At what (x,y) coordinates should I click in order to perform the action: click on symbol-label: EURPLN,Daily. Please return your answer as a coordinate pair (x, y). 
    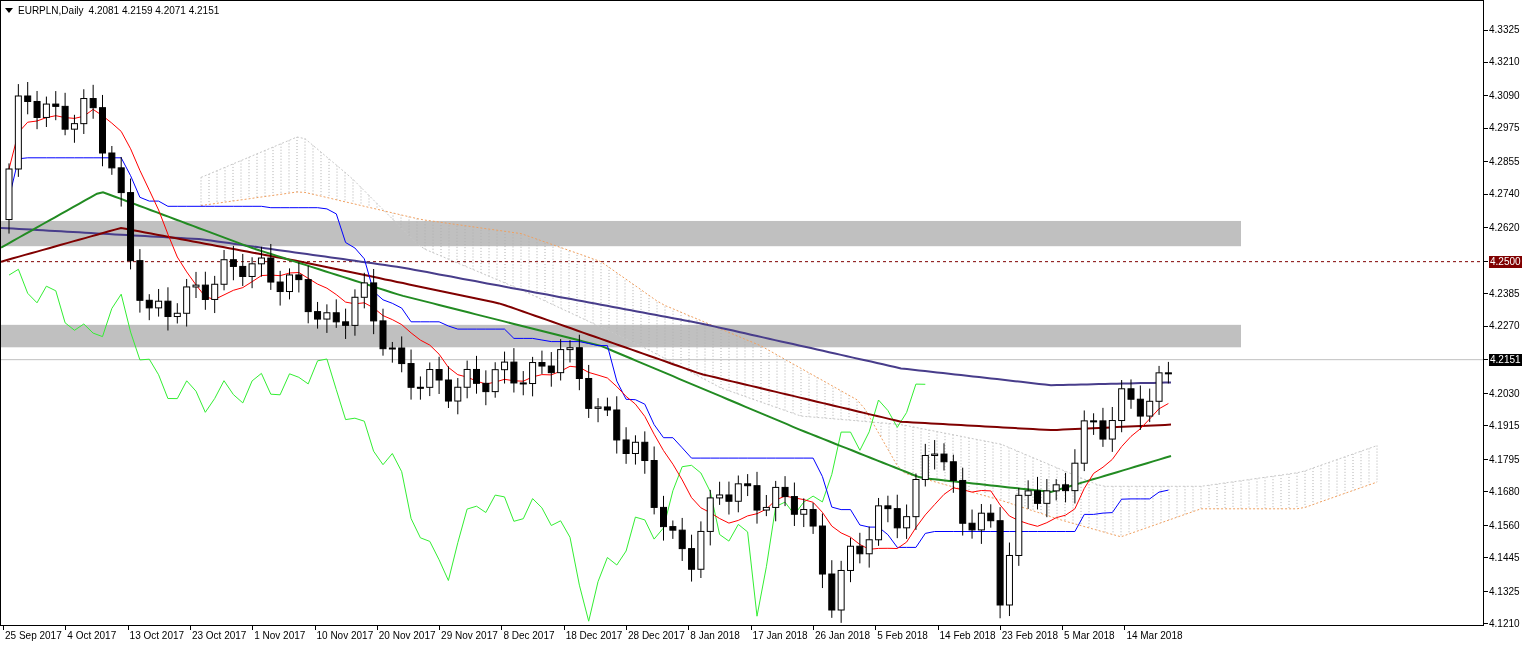
    Looking at the image, I should click on (51, 11).